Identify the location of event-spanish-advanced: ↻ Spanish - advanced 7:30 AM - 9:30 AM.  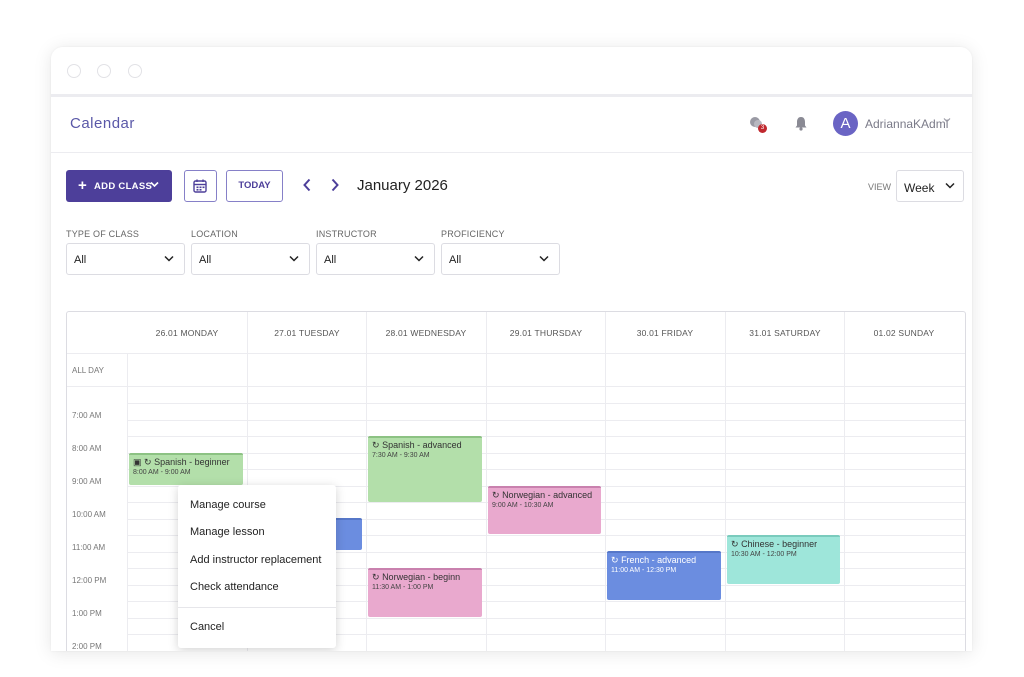
(425, 469).